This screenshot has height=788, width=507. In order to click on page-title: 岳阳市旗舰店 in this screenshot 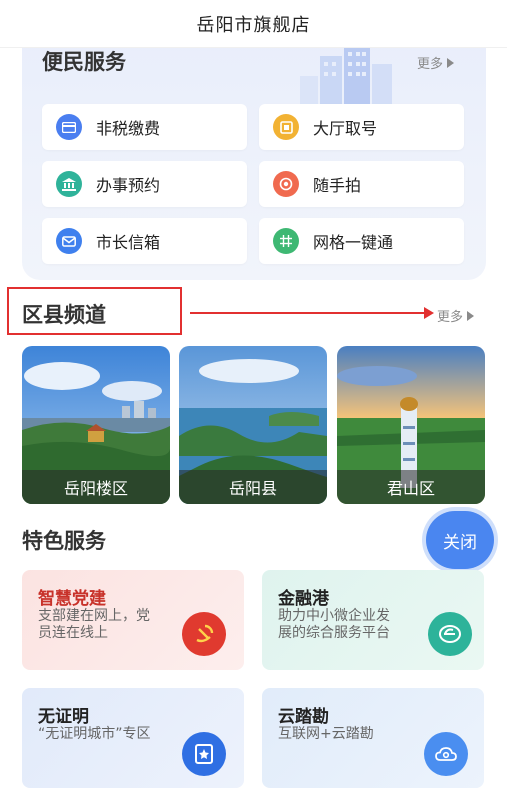, I will do `click(253, 25)`.